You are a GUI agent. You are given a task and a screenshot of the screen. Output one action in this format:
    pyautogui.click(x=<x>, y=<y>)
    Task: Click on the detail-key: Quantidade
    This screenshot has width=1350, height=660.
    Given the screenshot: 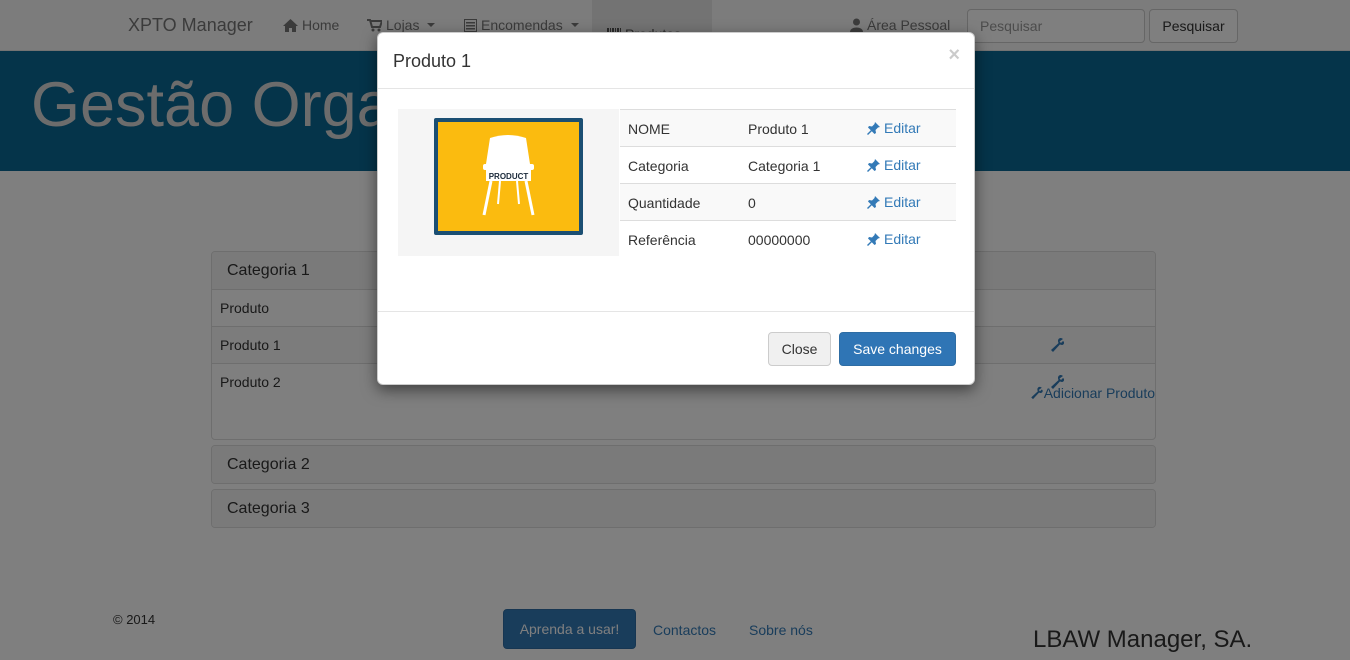 What is the action you would take?
    pyautogui.click(x=664, y=203)
    